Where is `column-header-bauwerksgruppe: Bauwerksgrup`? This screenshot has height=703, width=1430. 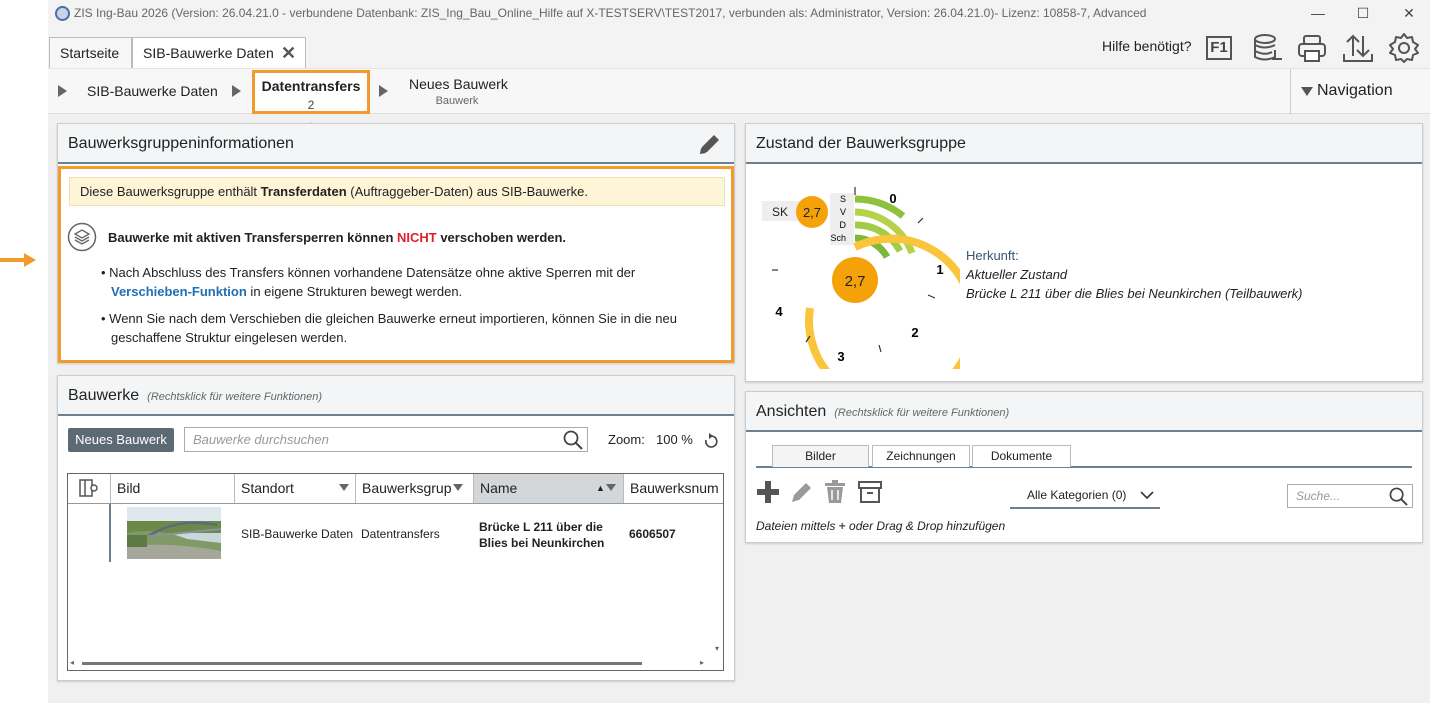
column-header-bauwerksgruppe: Bauwerksgrup is located at coordinates (415, 488).